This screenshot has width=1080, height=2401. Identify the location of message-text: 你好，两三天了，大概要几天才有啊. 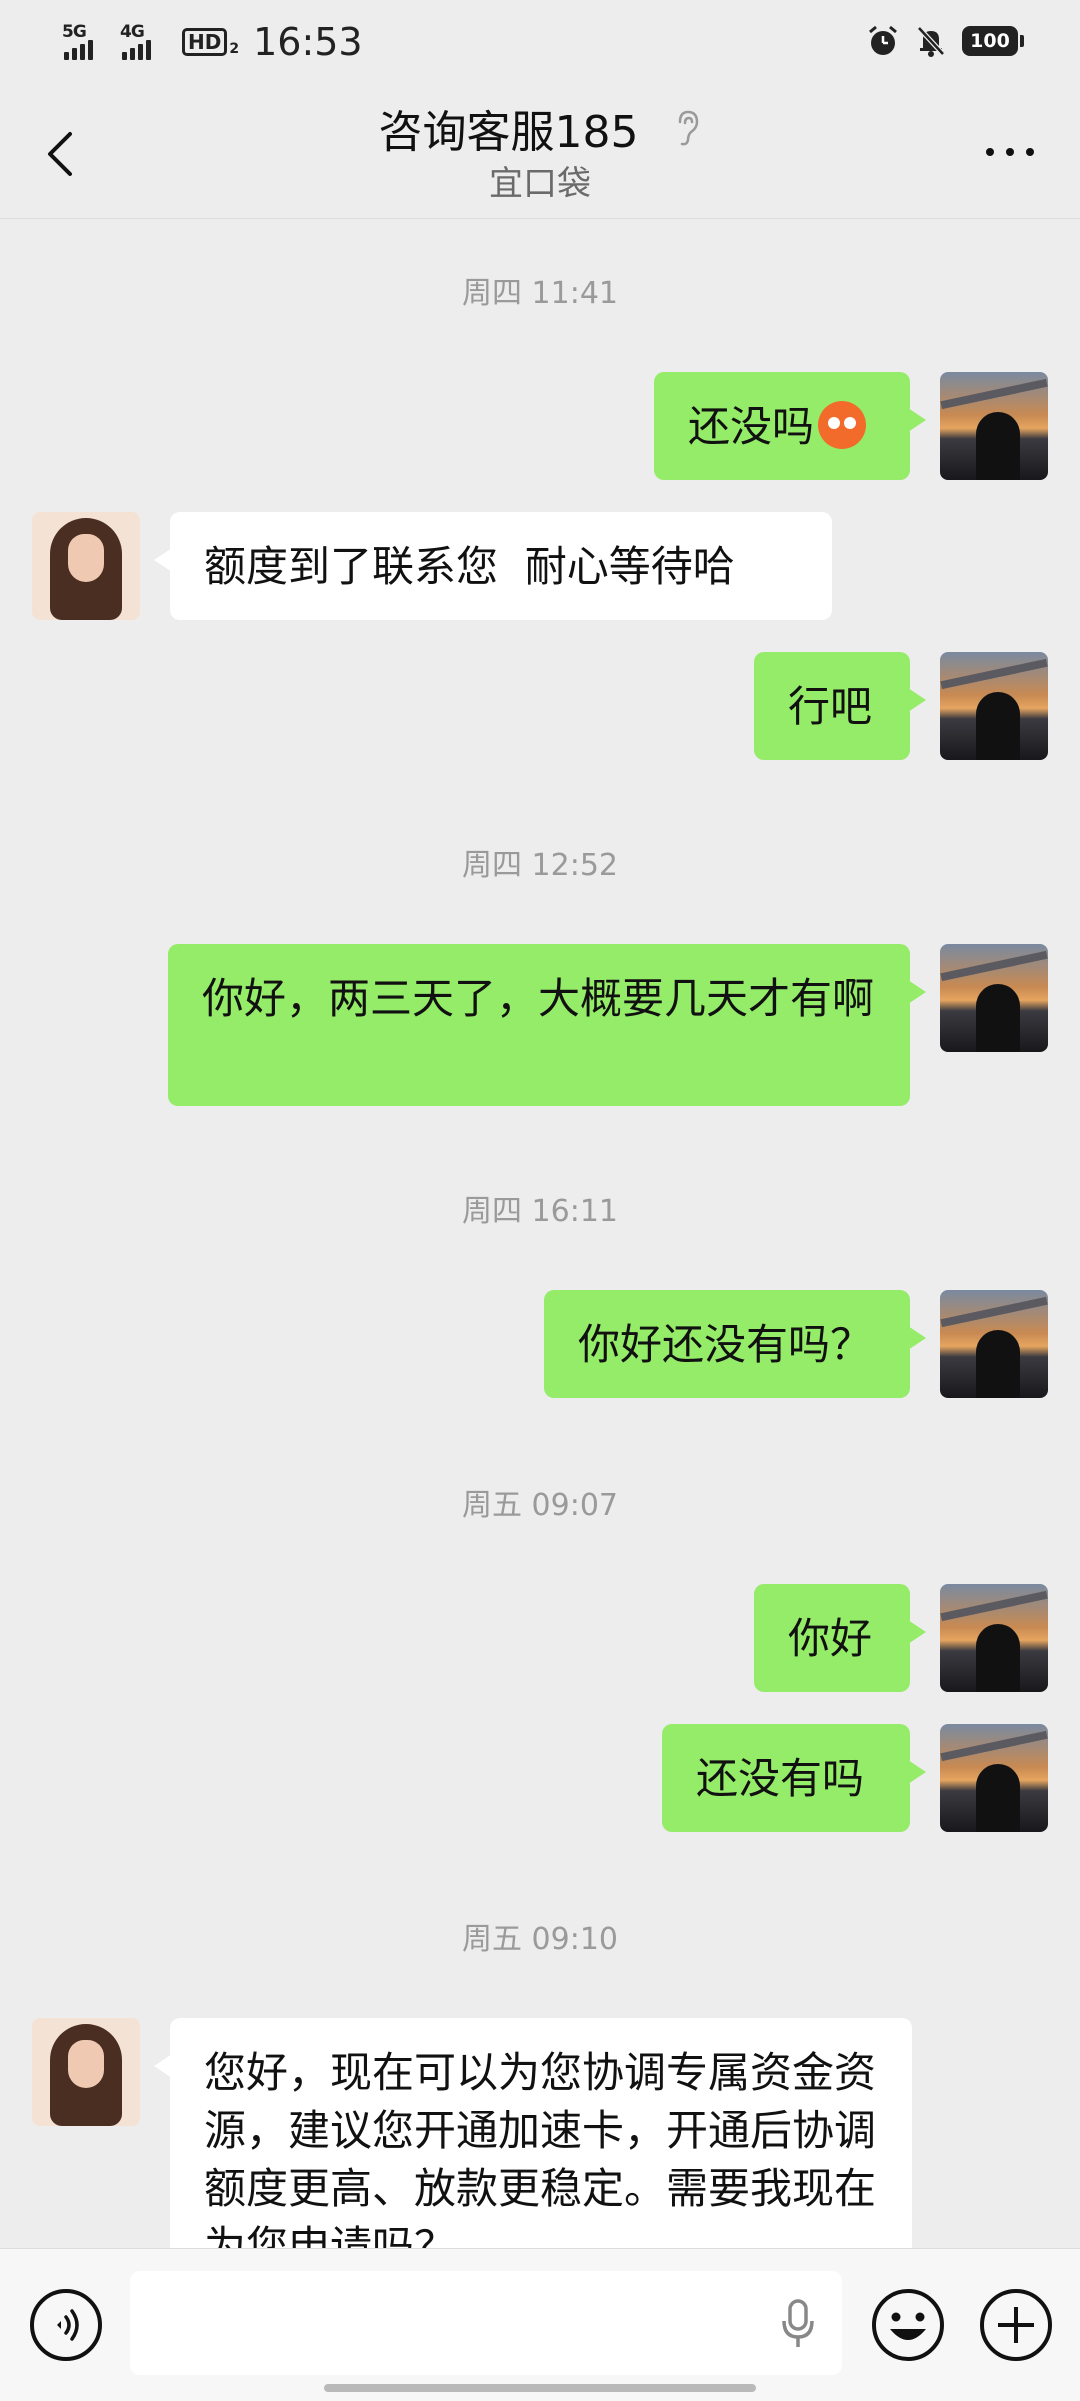
(538, 998).